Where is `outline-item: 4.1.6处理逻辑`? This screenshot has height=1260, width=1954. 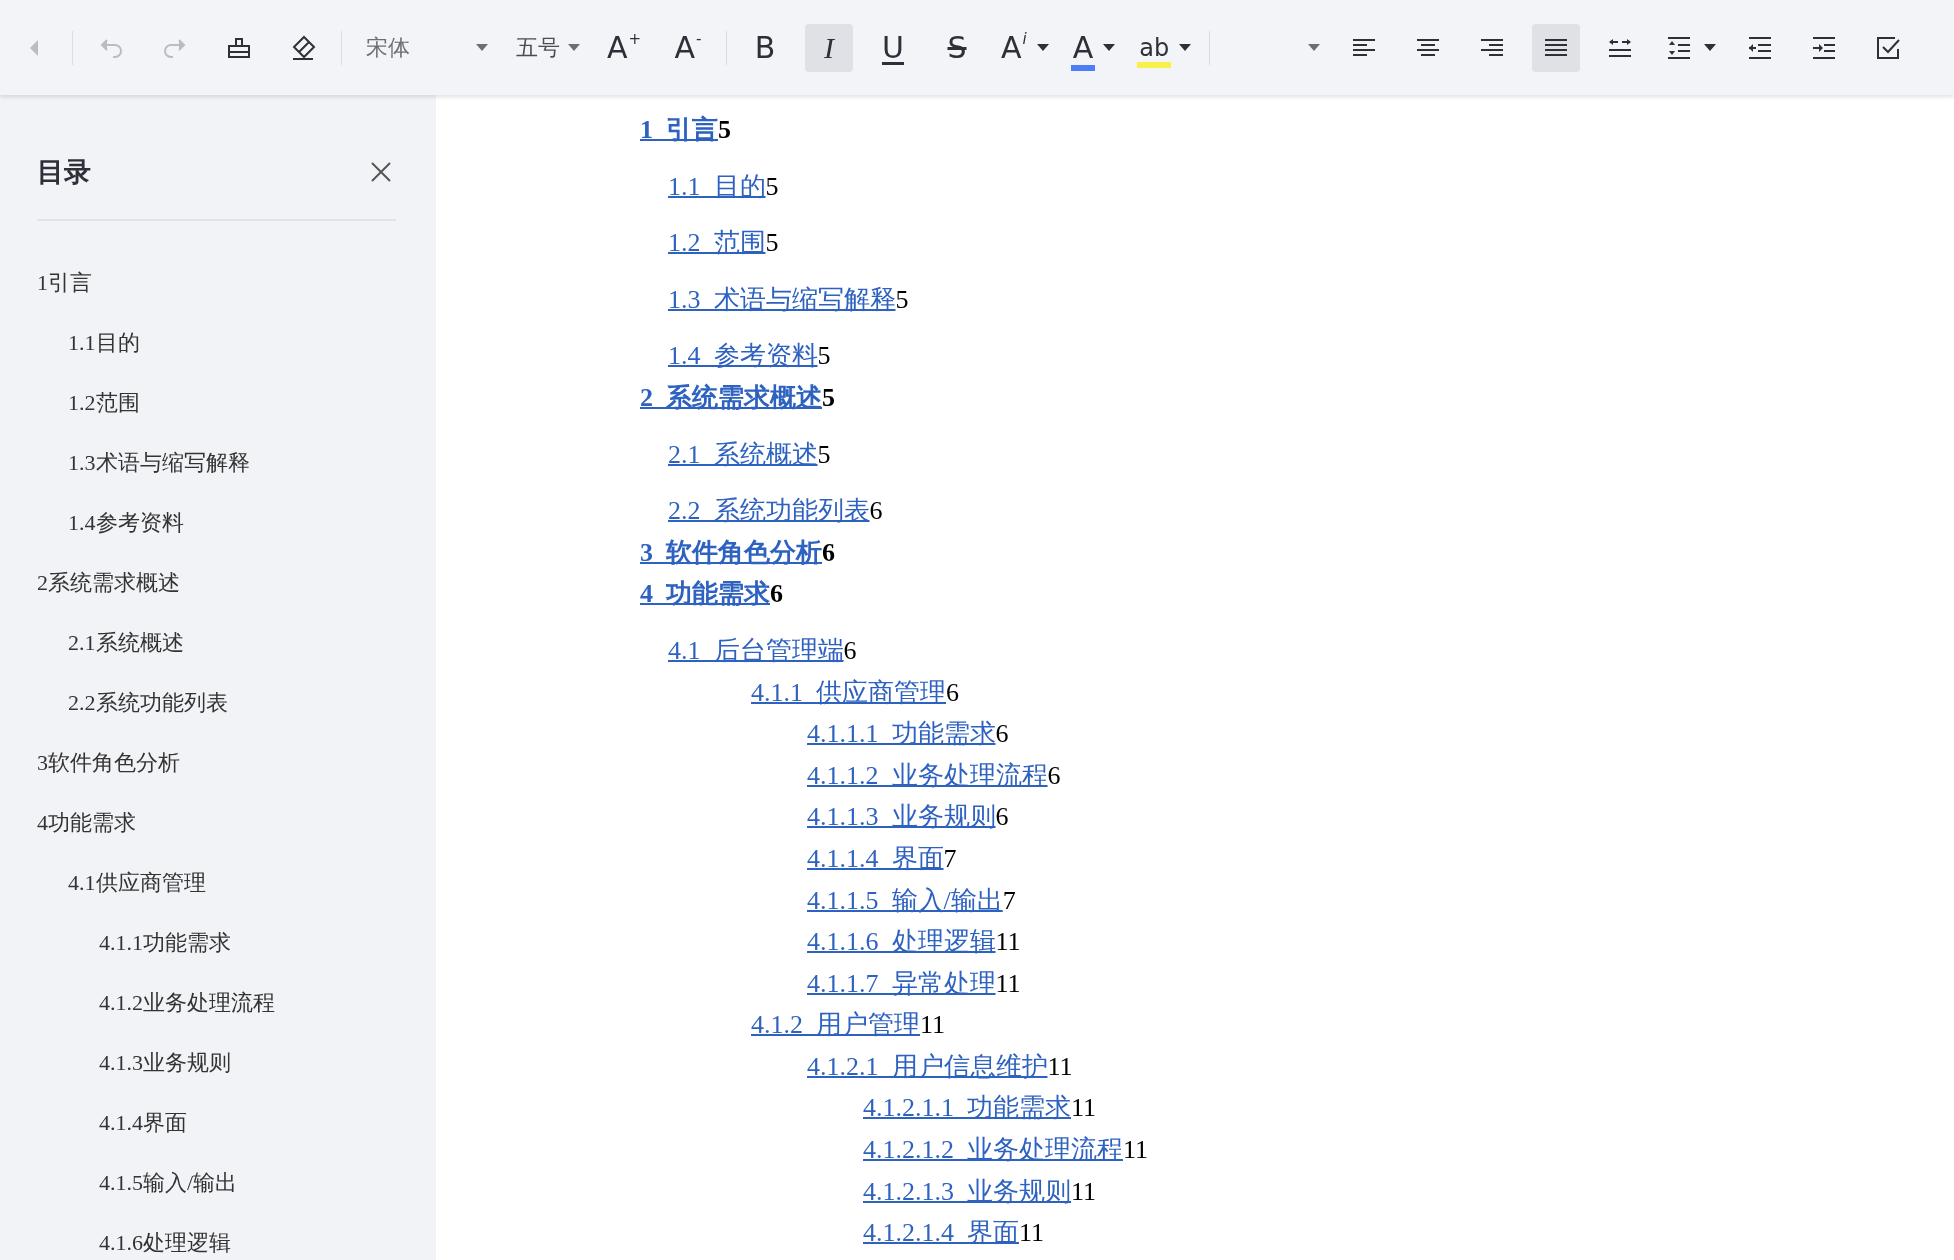 outline-item: 4.1.6处理逻辑 is located at coordinates (115, 1236).